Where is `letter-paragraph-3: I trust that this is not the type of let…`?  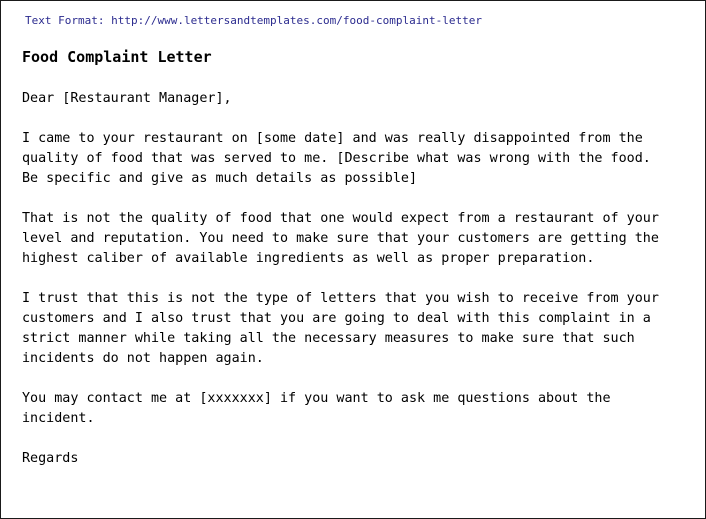 letter-paragraph-3: I trust that this is not the type of let… is located at coordinates (340, 328).